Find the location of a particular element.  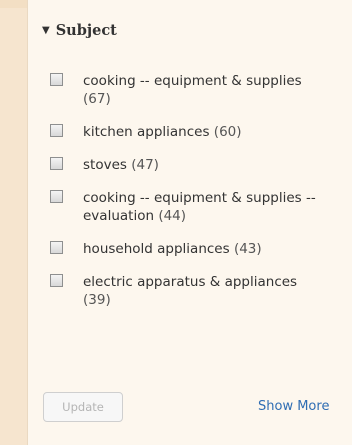

show-more-link: Show More is located at coordinates (293, 406).